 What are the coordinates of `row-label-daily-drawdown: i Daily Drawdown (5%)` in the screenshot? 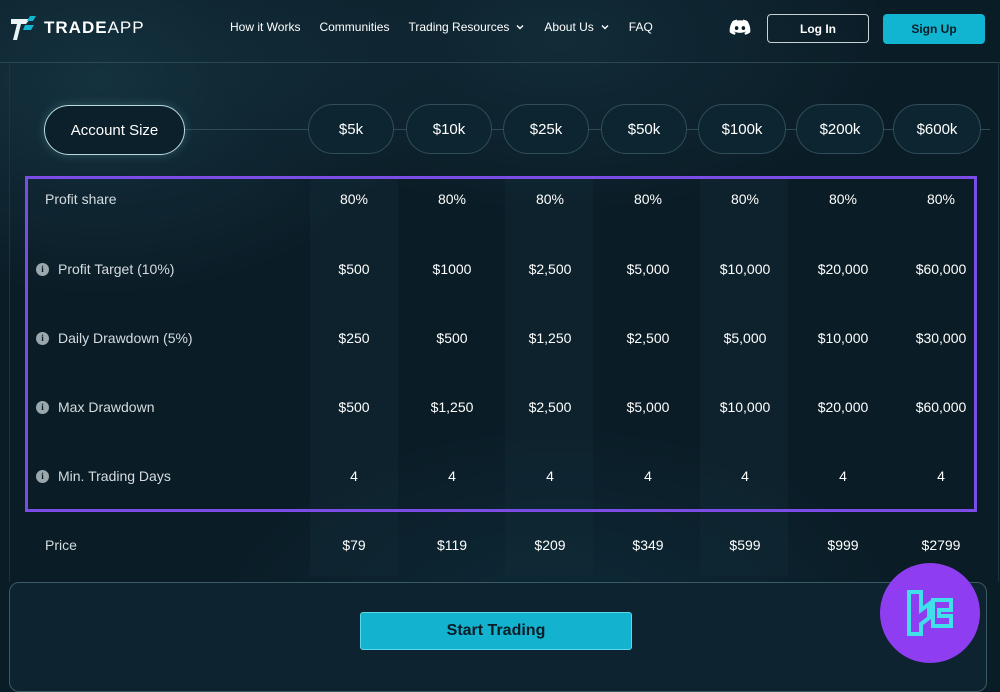 It's located at (114, 338).